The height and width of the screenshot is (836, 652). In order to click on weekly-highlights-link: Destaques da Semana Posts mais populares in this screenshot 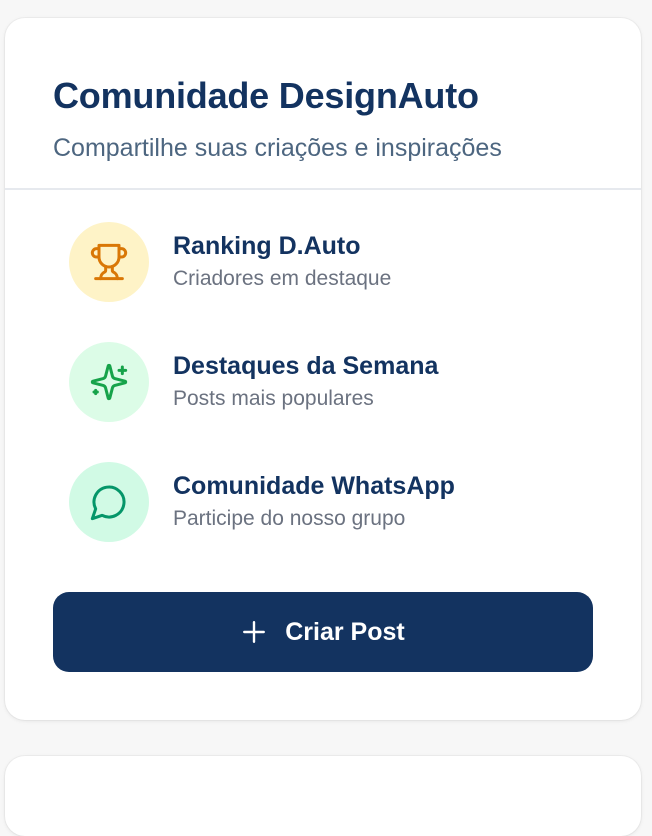, I will do `click(355, 382)`.